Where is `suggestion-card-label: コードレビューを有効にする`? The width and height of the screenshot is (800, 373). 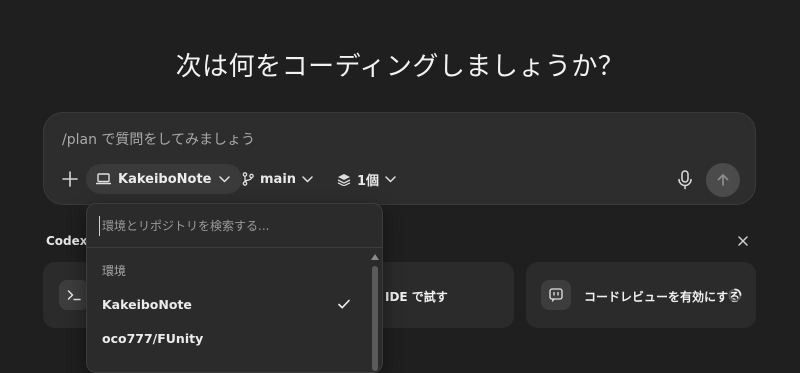
suggestion-card-label: コードレビューを有効にする is located at coordinates (662, 297).